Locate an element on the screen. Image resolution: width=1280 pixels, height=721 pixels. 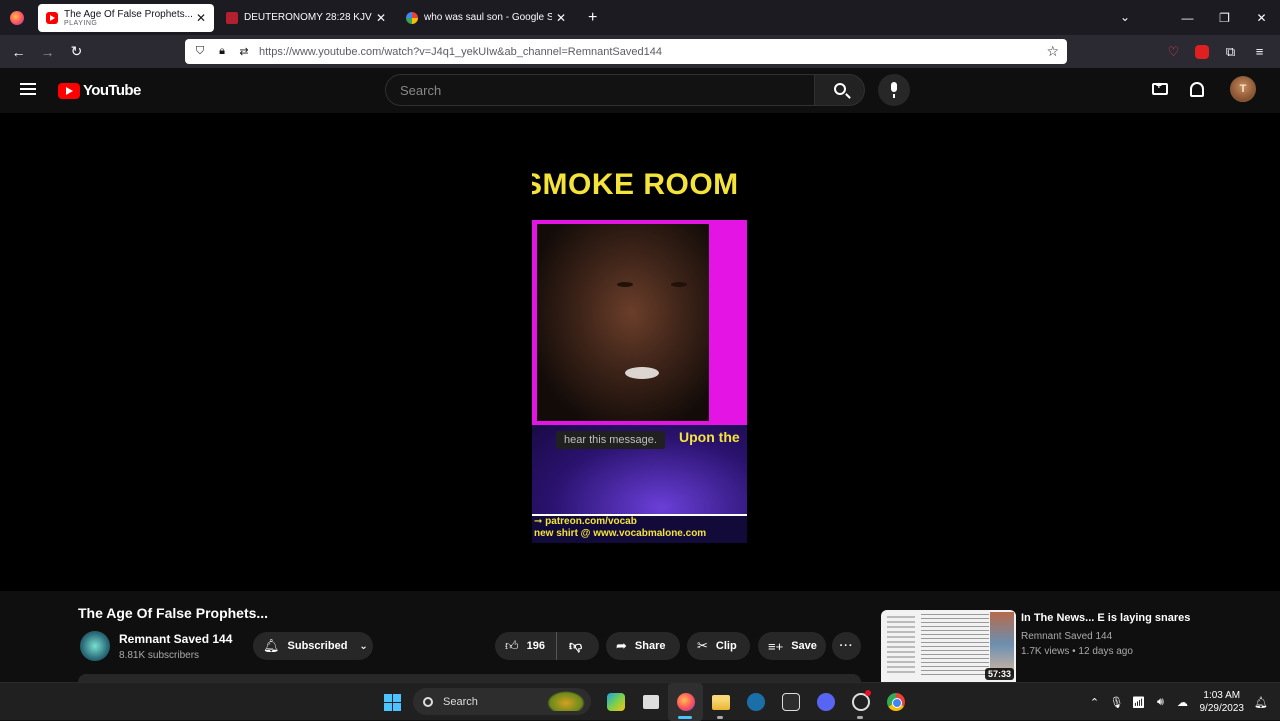
recommended-channel: Remnant Saved 144 is located at coordinates (1066, 636).